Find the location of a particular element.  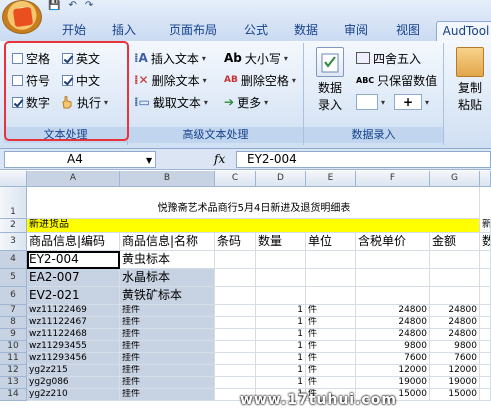

cell-name: 黄虫标本 is located at coordinates (167, 260).